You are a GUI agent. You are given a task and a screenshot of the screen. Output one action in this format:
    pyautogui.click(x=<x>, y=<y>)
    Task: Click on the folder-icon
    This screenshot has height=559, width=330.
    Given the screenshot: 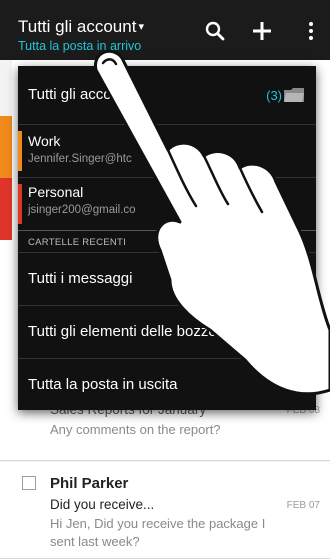 What is the action you would take?
    pyautogui.click(x=294, y=95)
    